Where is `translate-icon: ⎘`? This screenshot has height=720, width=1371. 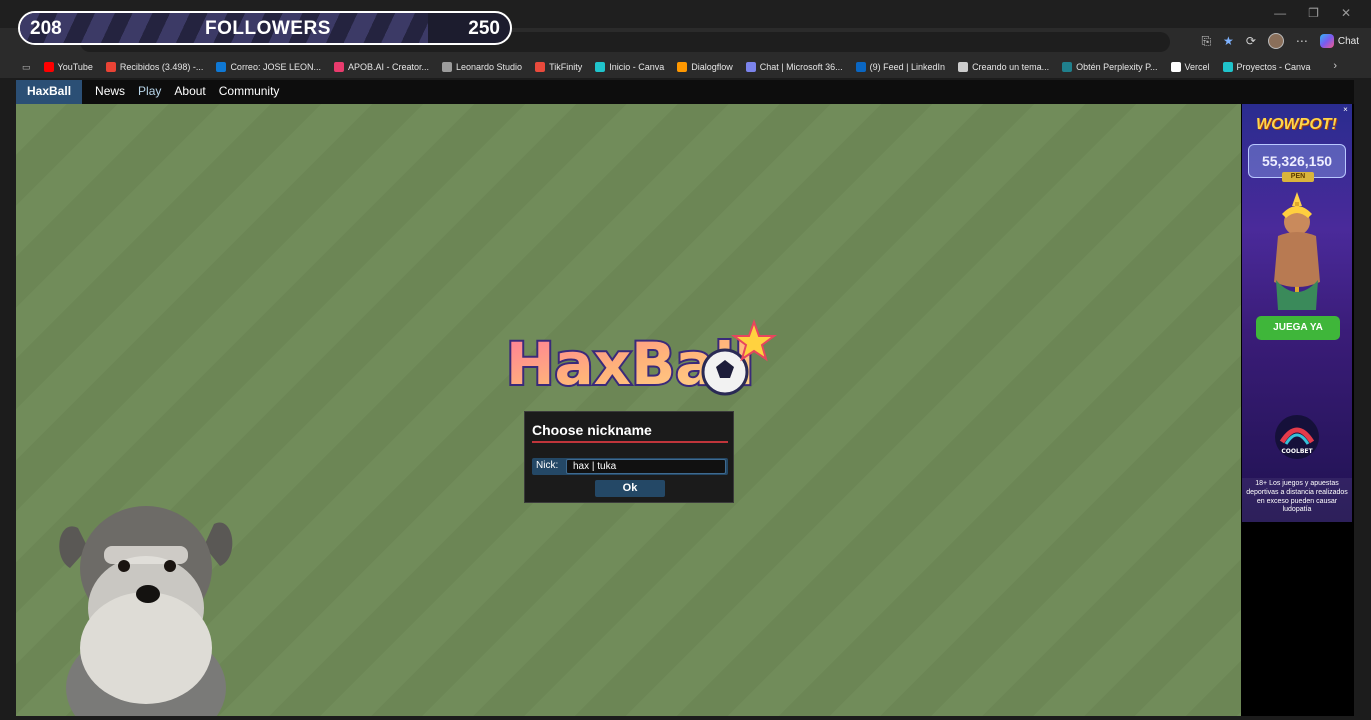 translate-icon: ⎘ is located at coordinates (1206, 41).